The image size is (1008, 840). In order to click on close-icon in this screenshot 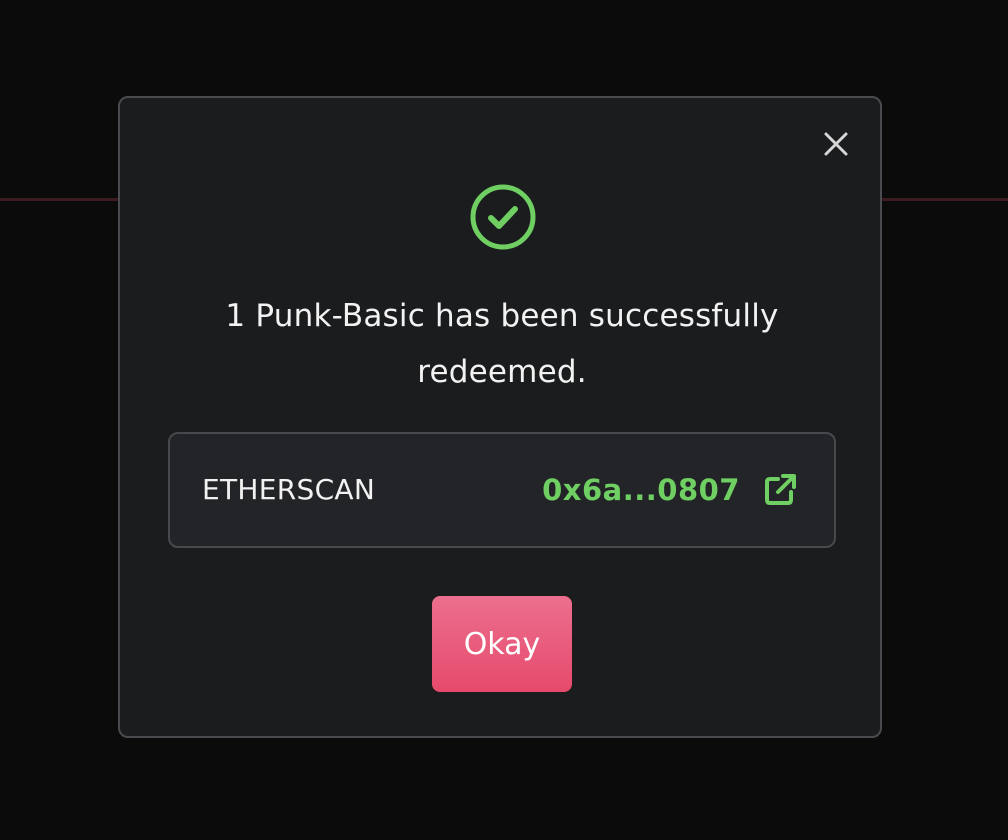, I will do `click(836, 144)`.